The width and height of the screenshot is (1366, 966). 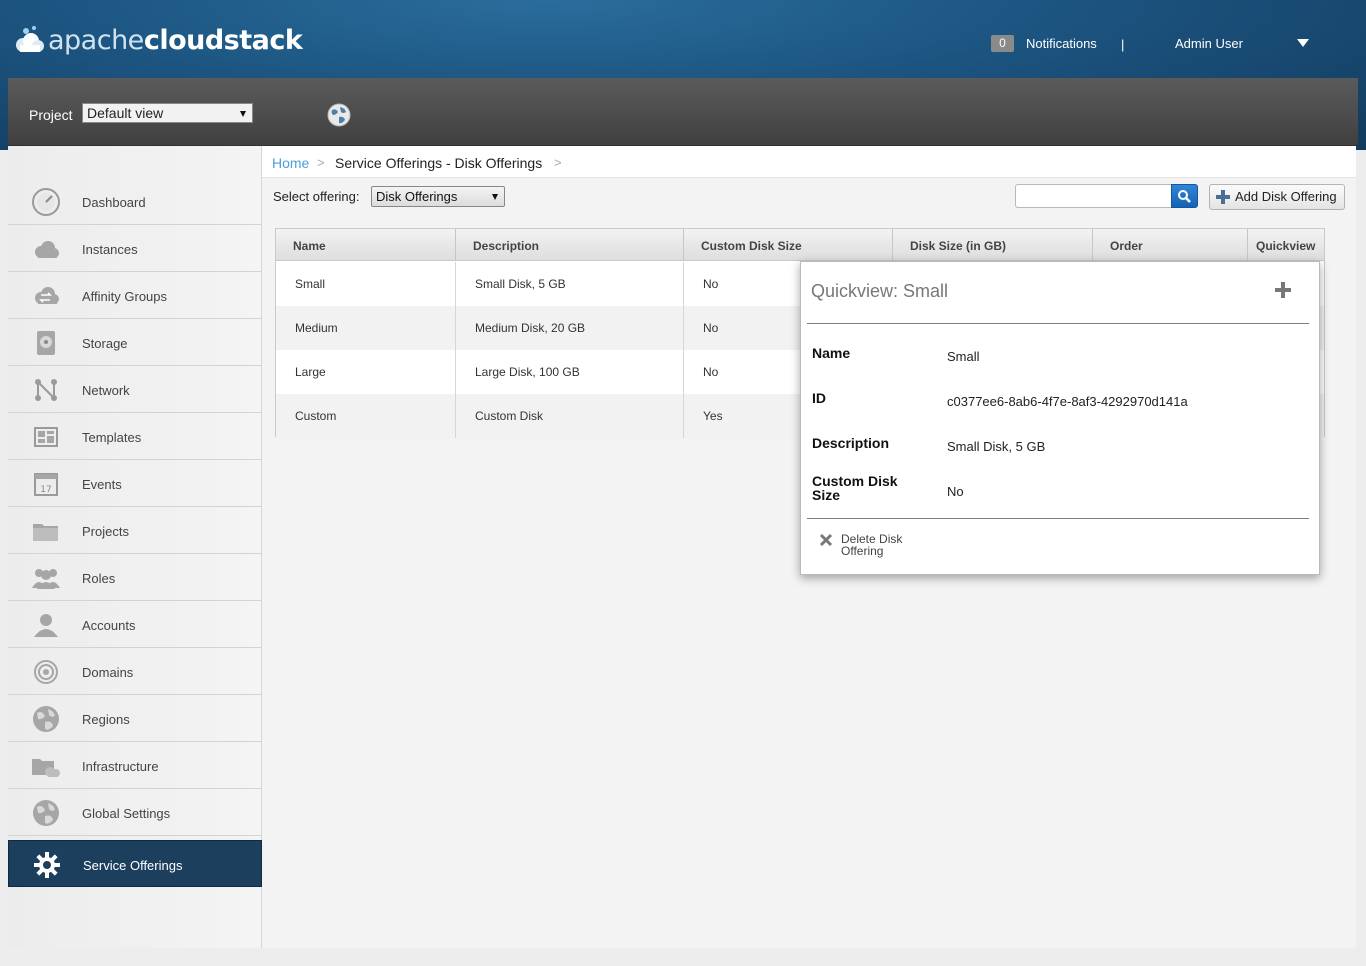 What do you see at coordinates (46, 343) in the screenshot?
I see `disk-icon` at bounding box center [46, 343].